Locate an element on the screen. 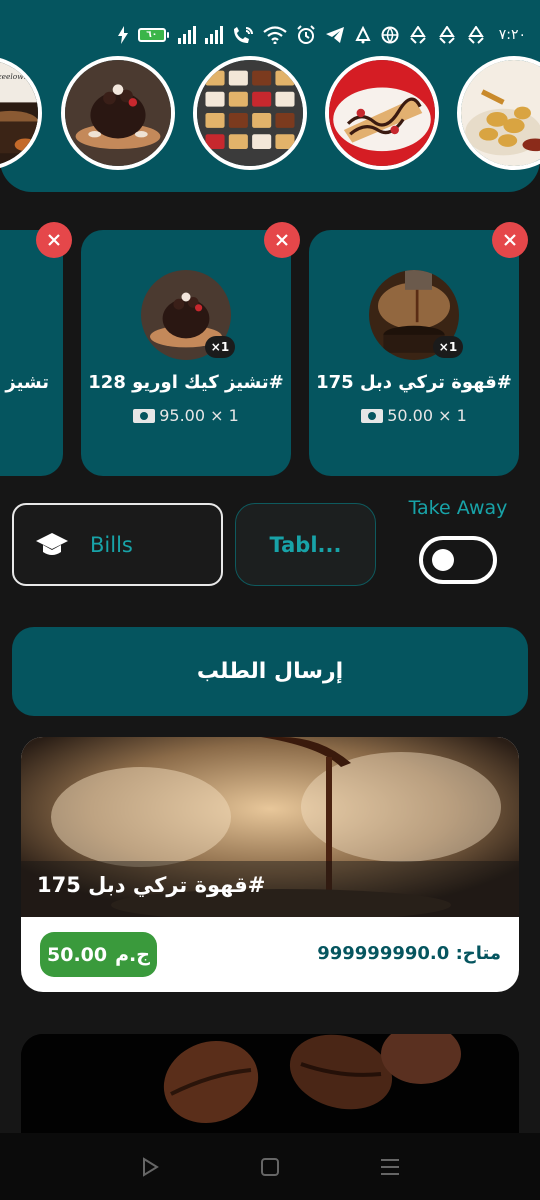 This screenshot has width=540, height=1200. system-nav-bar is located at coordinates (270, 1166).